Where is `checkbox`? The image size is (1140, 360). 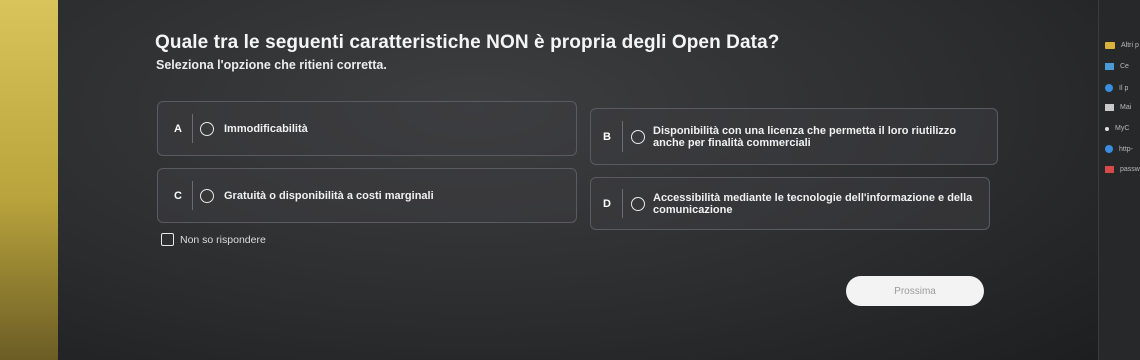 checkbox is located at coordinates (167, 239).